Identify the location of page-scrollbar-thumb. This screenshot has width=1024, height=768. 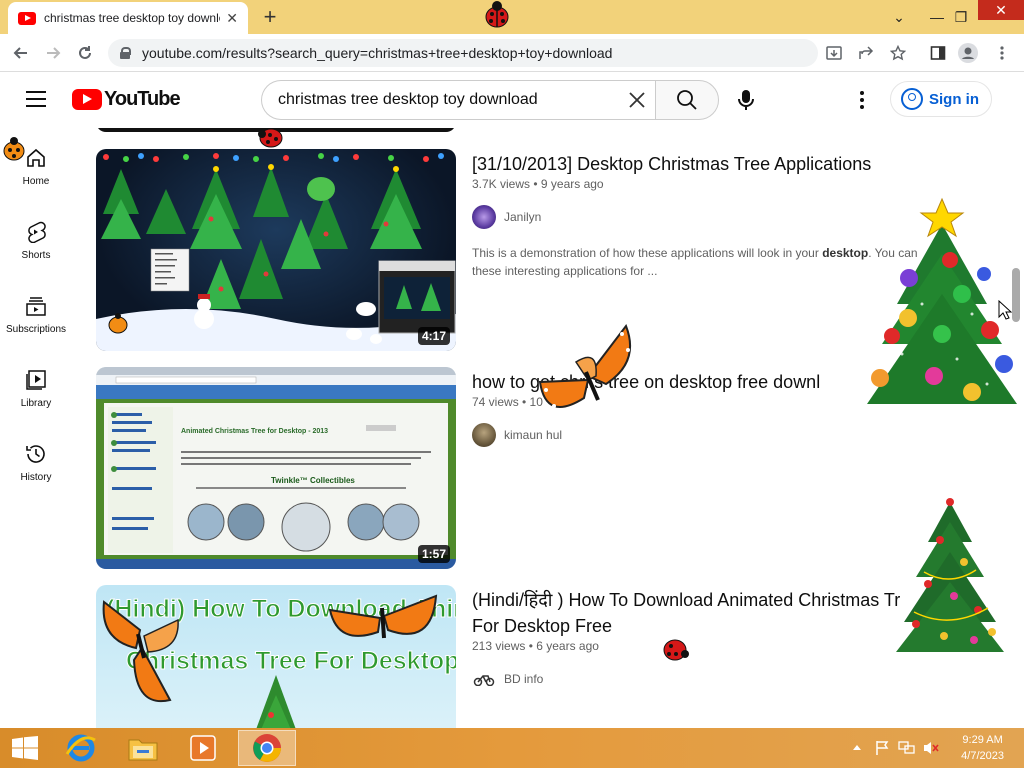
(1016, 295).